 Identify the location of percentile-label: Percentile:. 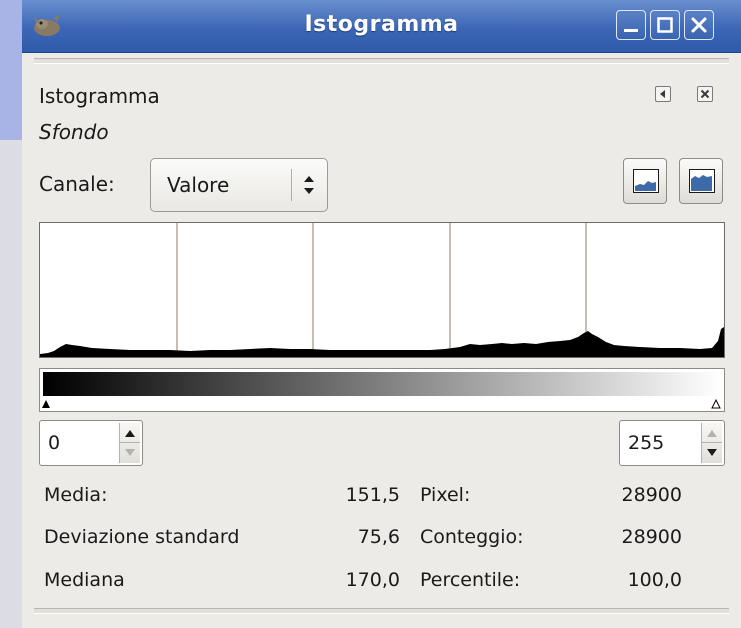
(470, 580).